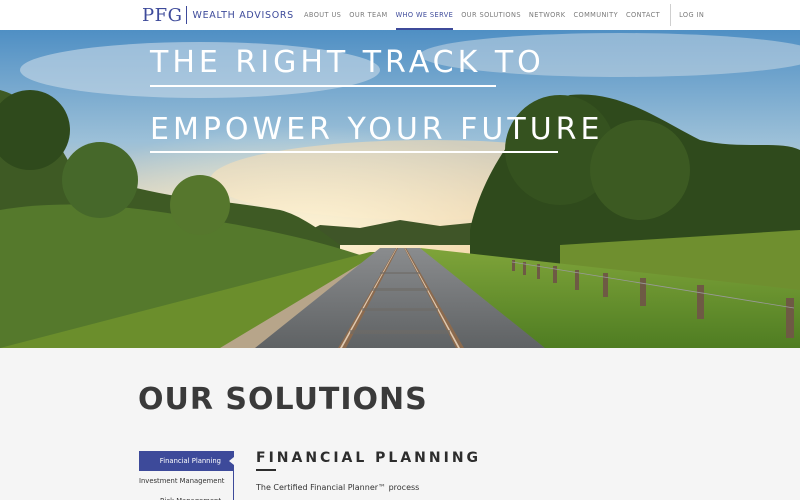 The image size is (800, 500). What do you see at coordinates (322, 15) in the screenshot?
I see `nav-about-us: ABOUT US` at bounding box center [322, 15].